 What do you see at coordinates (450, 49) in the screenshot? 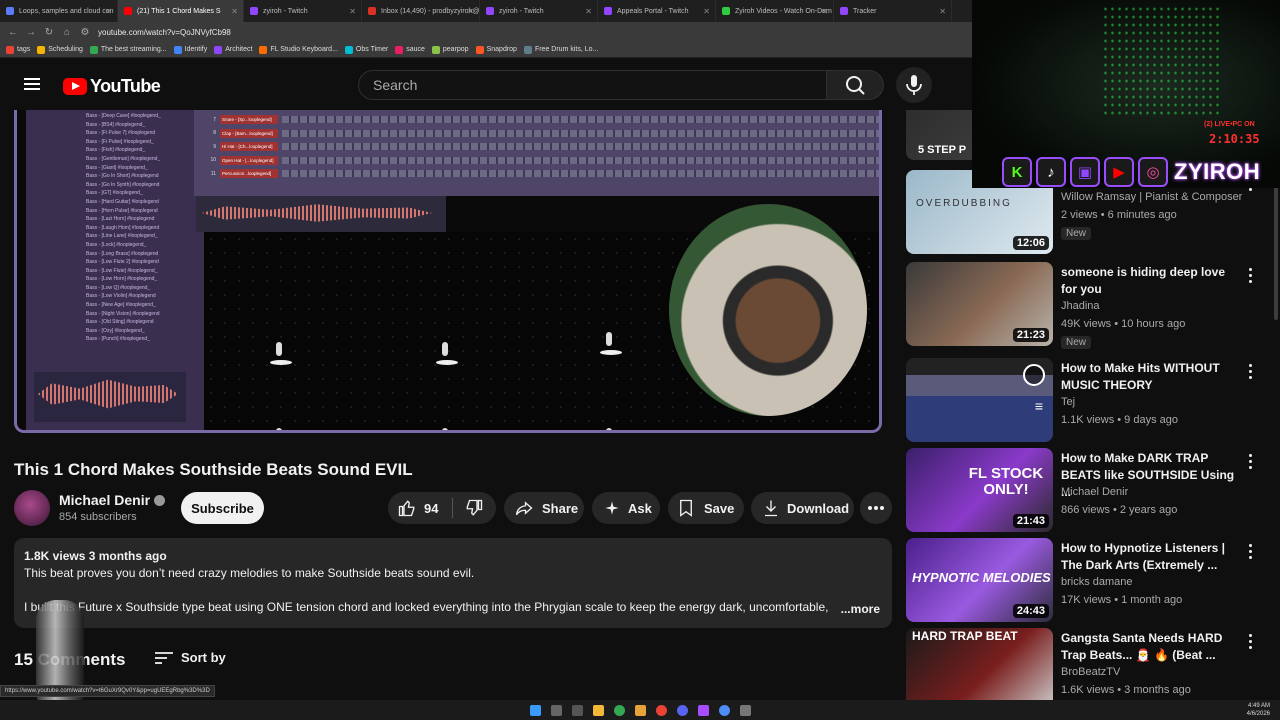
I see `bookmark-item: pearpop` at bounding box center [450, 49].